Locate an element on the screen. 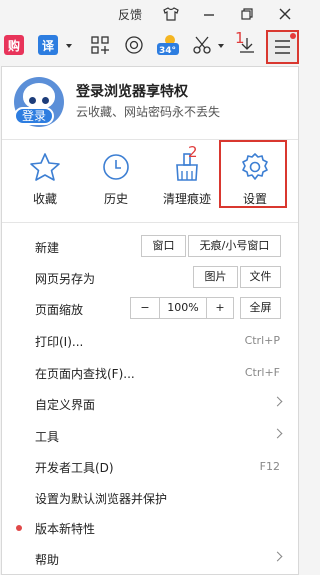 Image resolution: width=320 pixels, height=575 pixels. translate-app-label: 译 is located at coordinates (47, 45).